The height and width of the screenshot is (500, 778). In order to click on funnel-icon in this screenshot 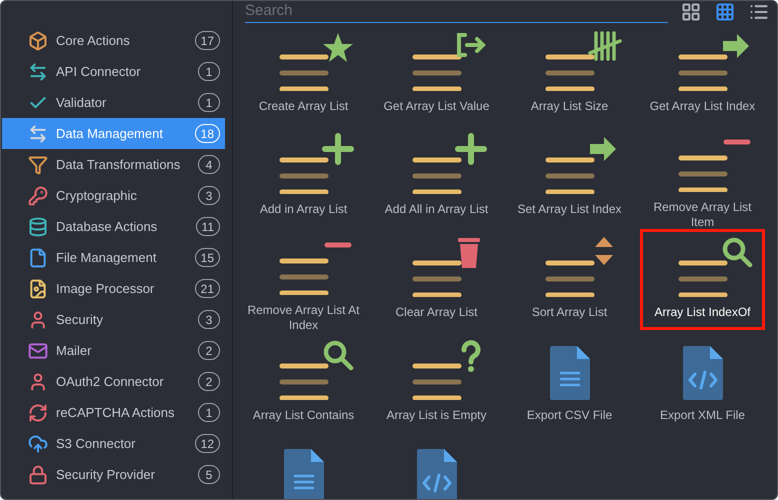, I will do `click(38, 164)`.